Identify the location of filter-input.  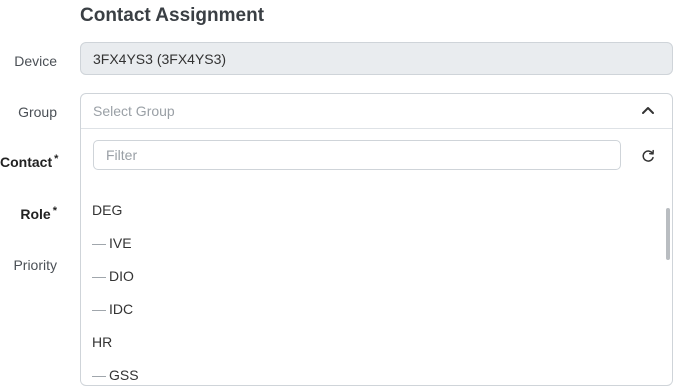
(357, 155).